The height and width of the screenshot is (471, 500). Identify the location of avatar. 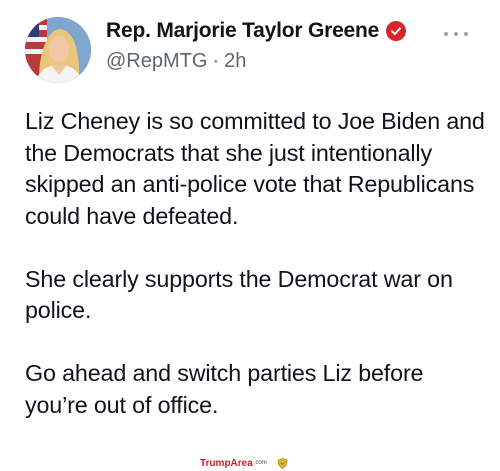
(58, 50).